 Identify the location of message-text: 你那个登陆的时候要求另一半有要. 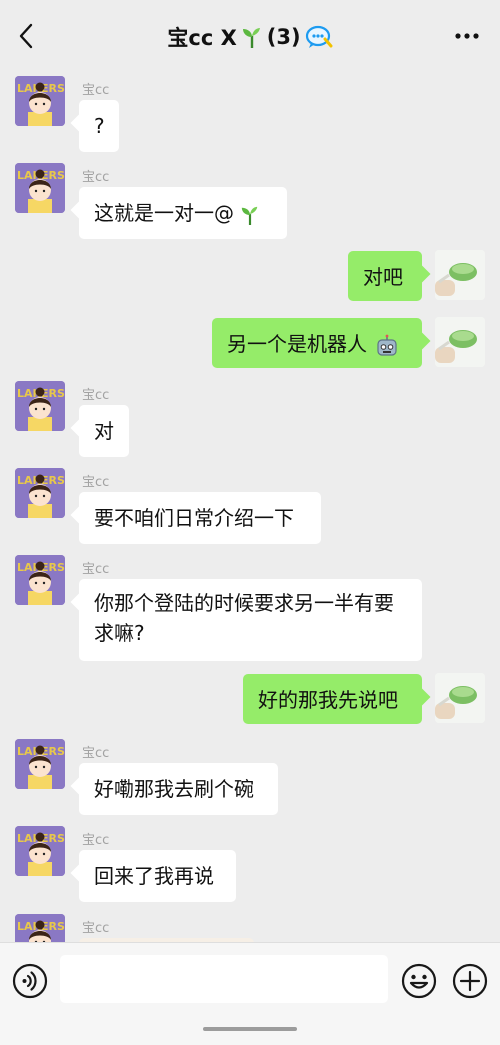
(244, 603).